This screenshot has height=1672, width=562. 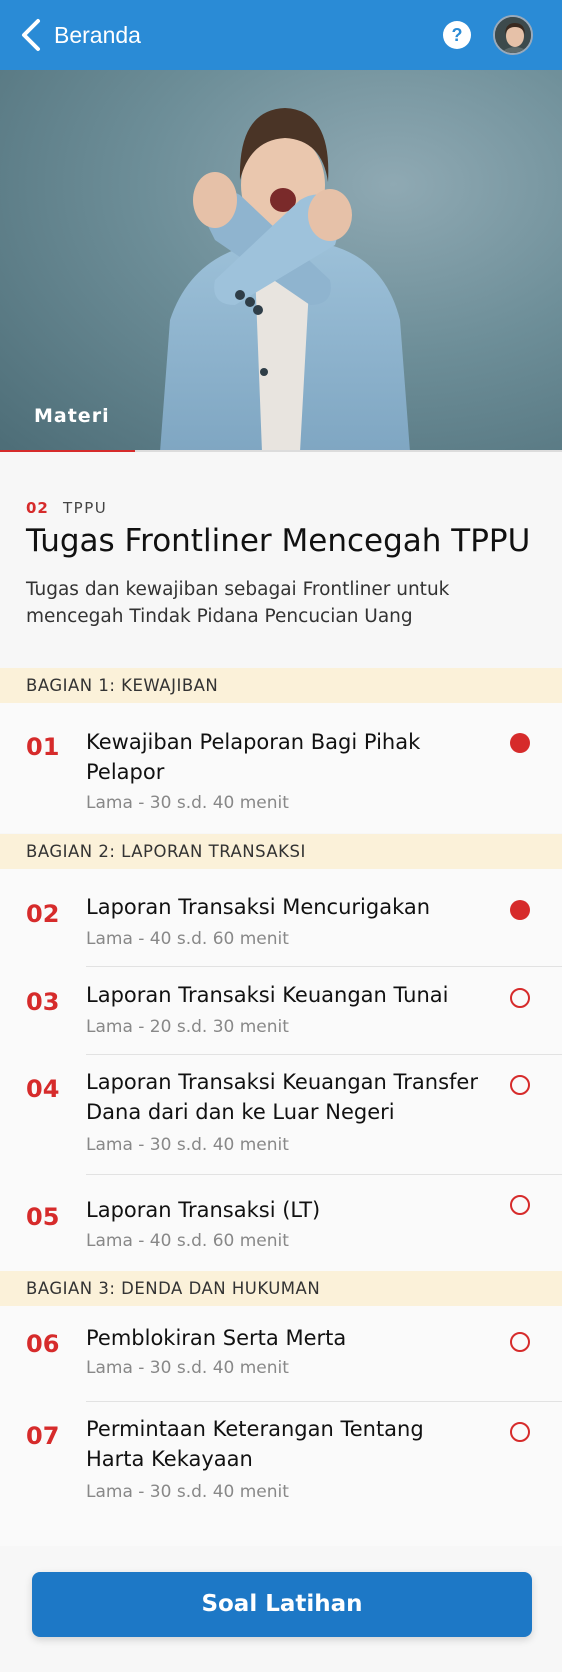 What do you see at coordinates (43, 1217) in the screenshot?
I see `lesson-number: 05` at bounding box center [43, 1217].